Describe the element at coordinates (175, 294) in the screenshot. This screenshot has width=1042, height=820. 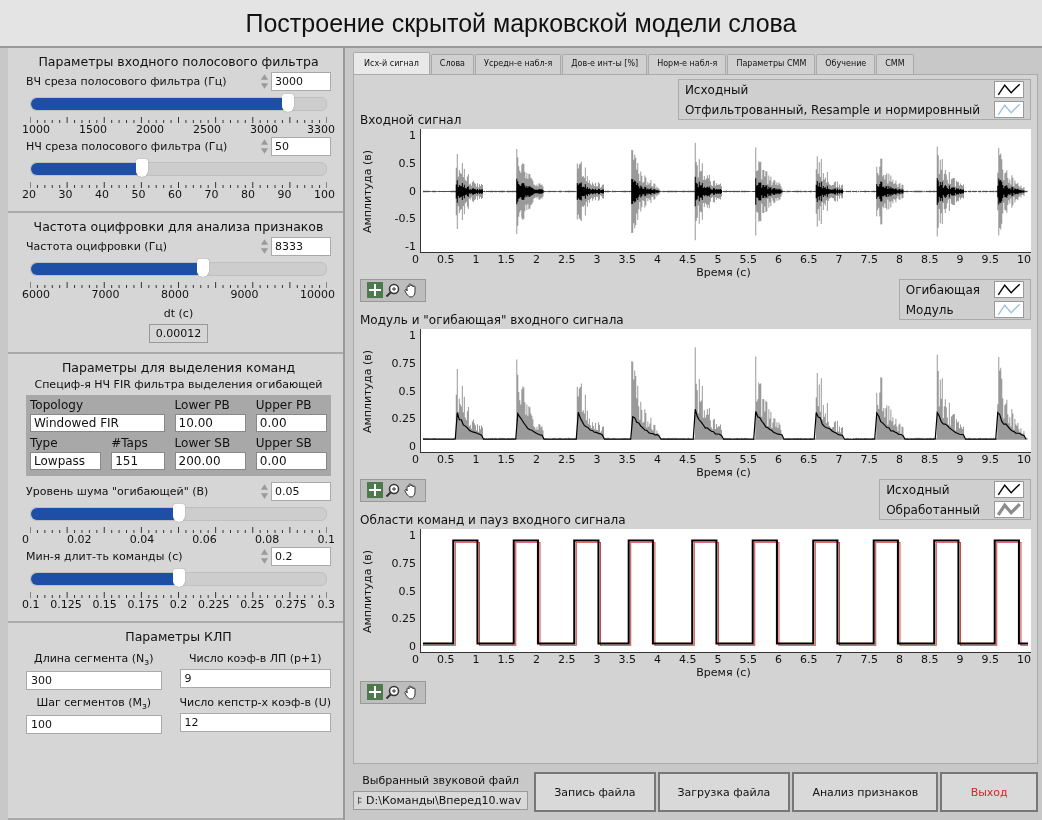
I see `scale-label: 8000` at that location.